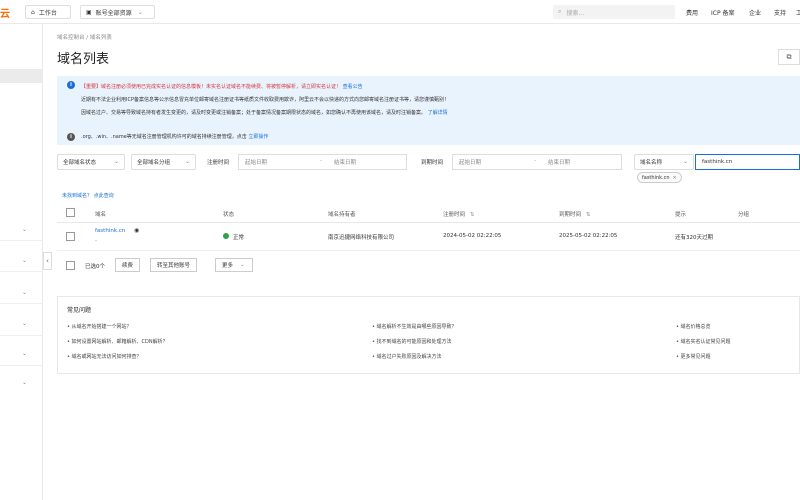 The image size is (800, 500). I want to click on search-field-select: 域名名称 ⌄, so click(664, 162).